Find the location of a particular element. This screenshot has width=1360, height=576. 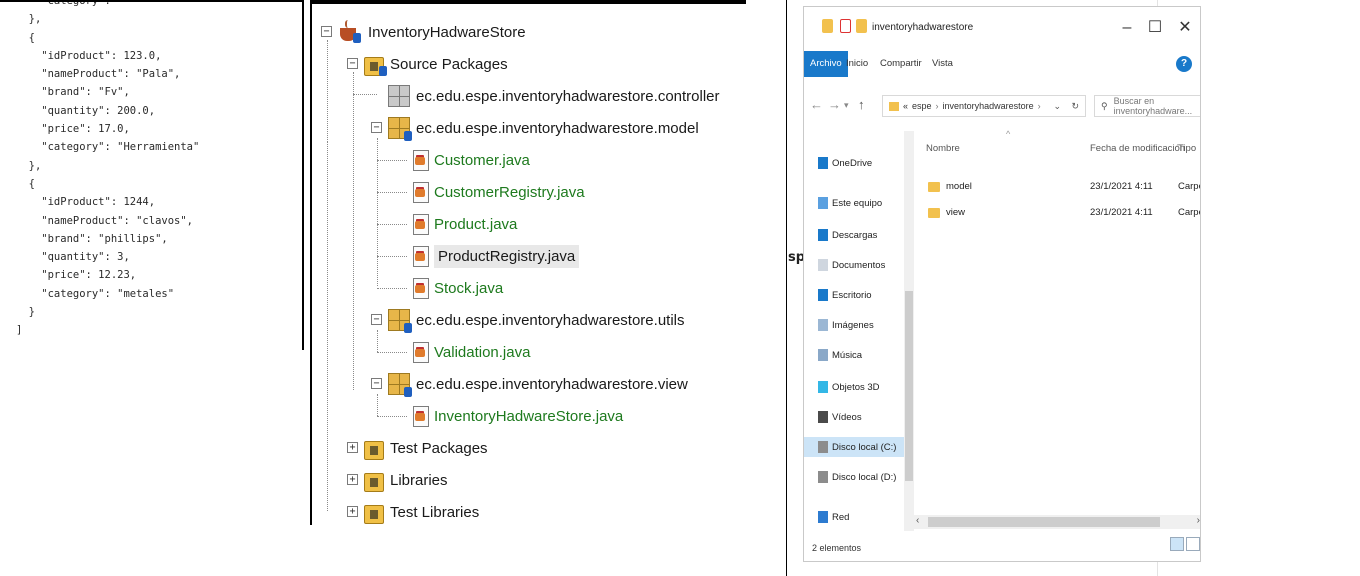

nav-item: Escritorio is located at coordinates (845, 295).